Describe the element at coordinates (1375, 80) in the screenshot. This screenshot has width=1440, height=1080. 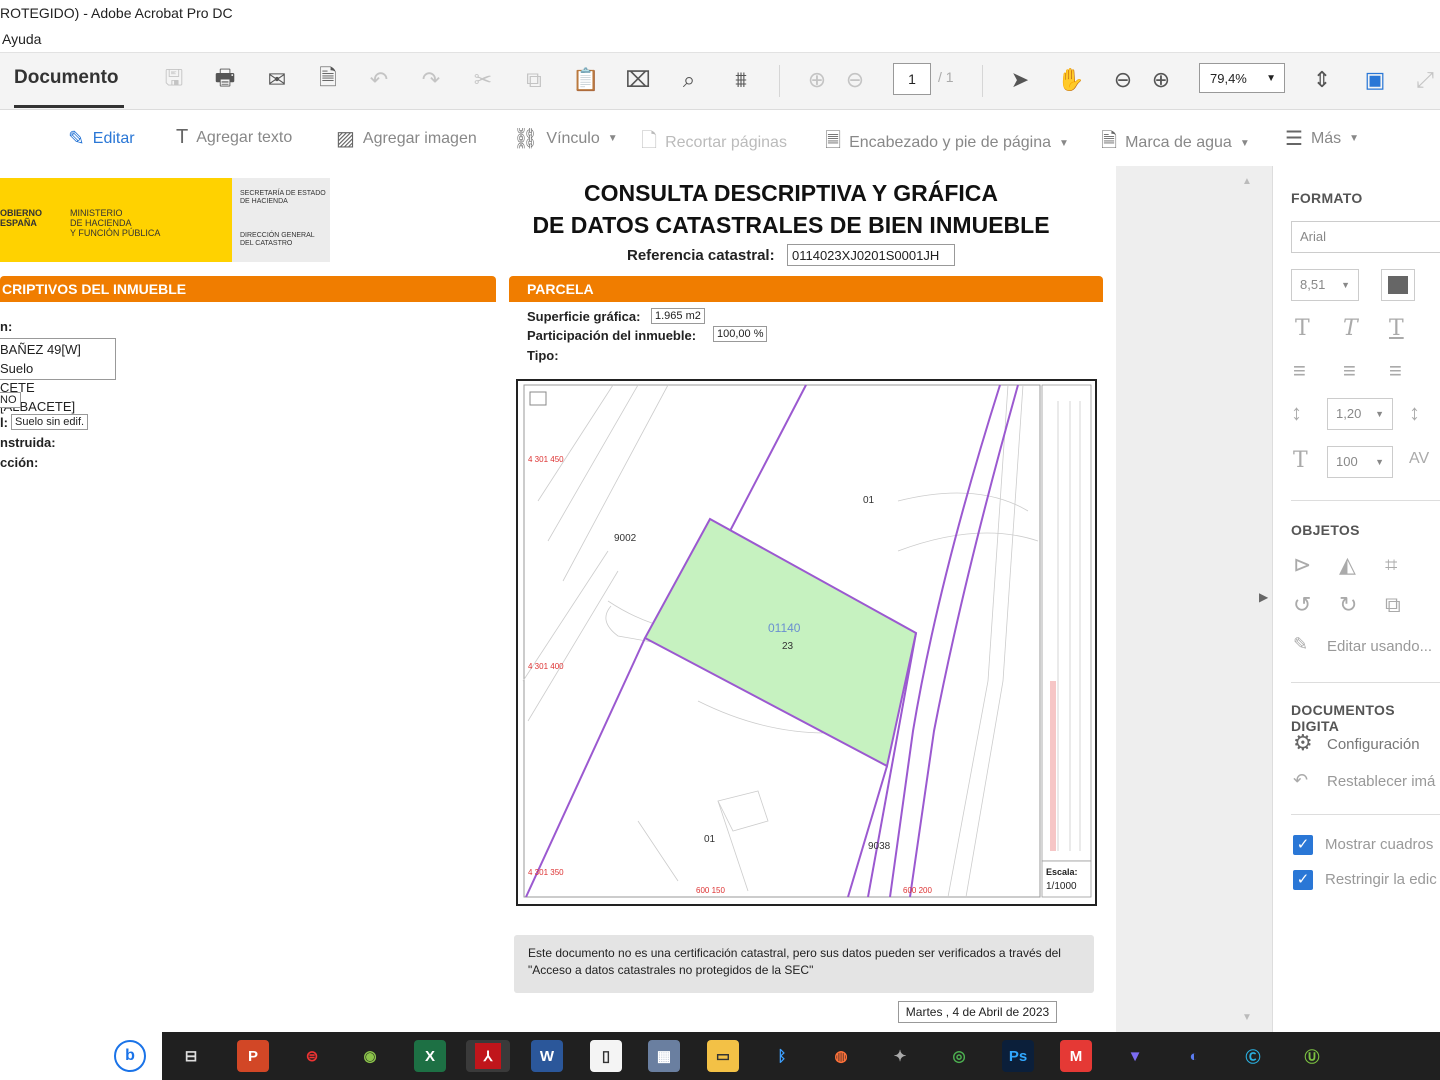
I see `read-mode-icon: ▣` at that location.